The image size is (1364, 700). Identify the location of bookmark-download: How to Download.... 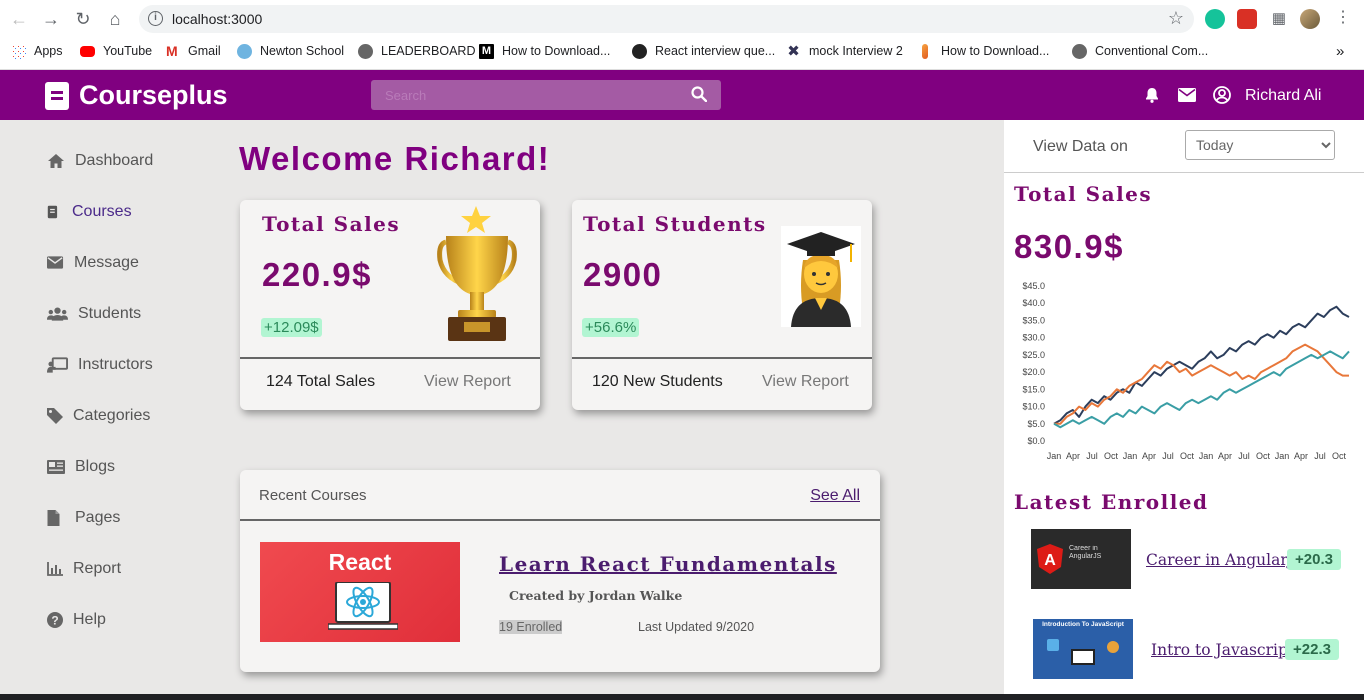
(983, 51).